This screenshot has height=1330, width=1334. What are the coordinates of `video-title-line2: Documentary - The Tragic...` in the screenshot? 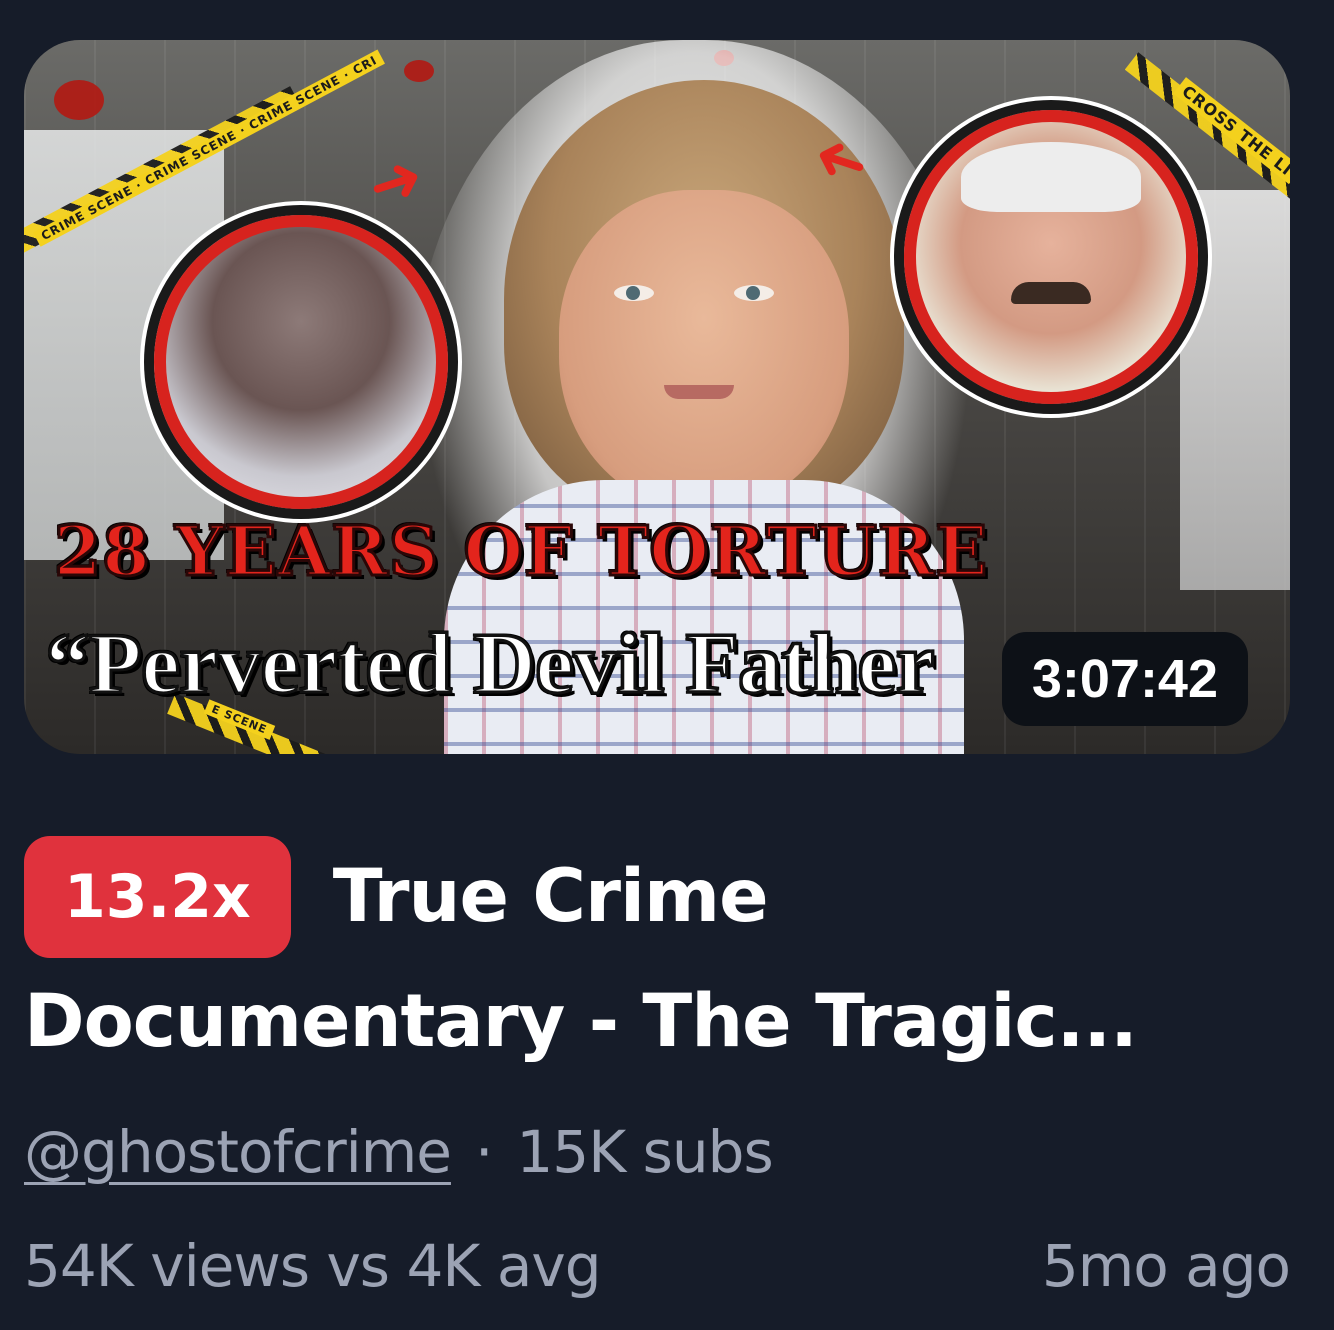 It's located at (644, 1022).